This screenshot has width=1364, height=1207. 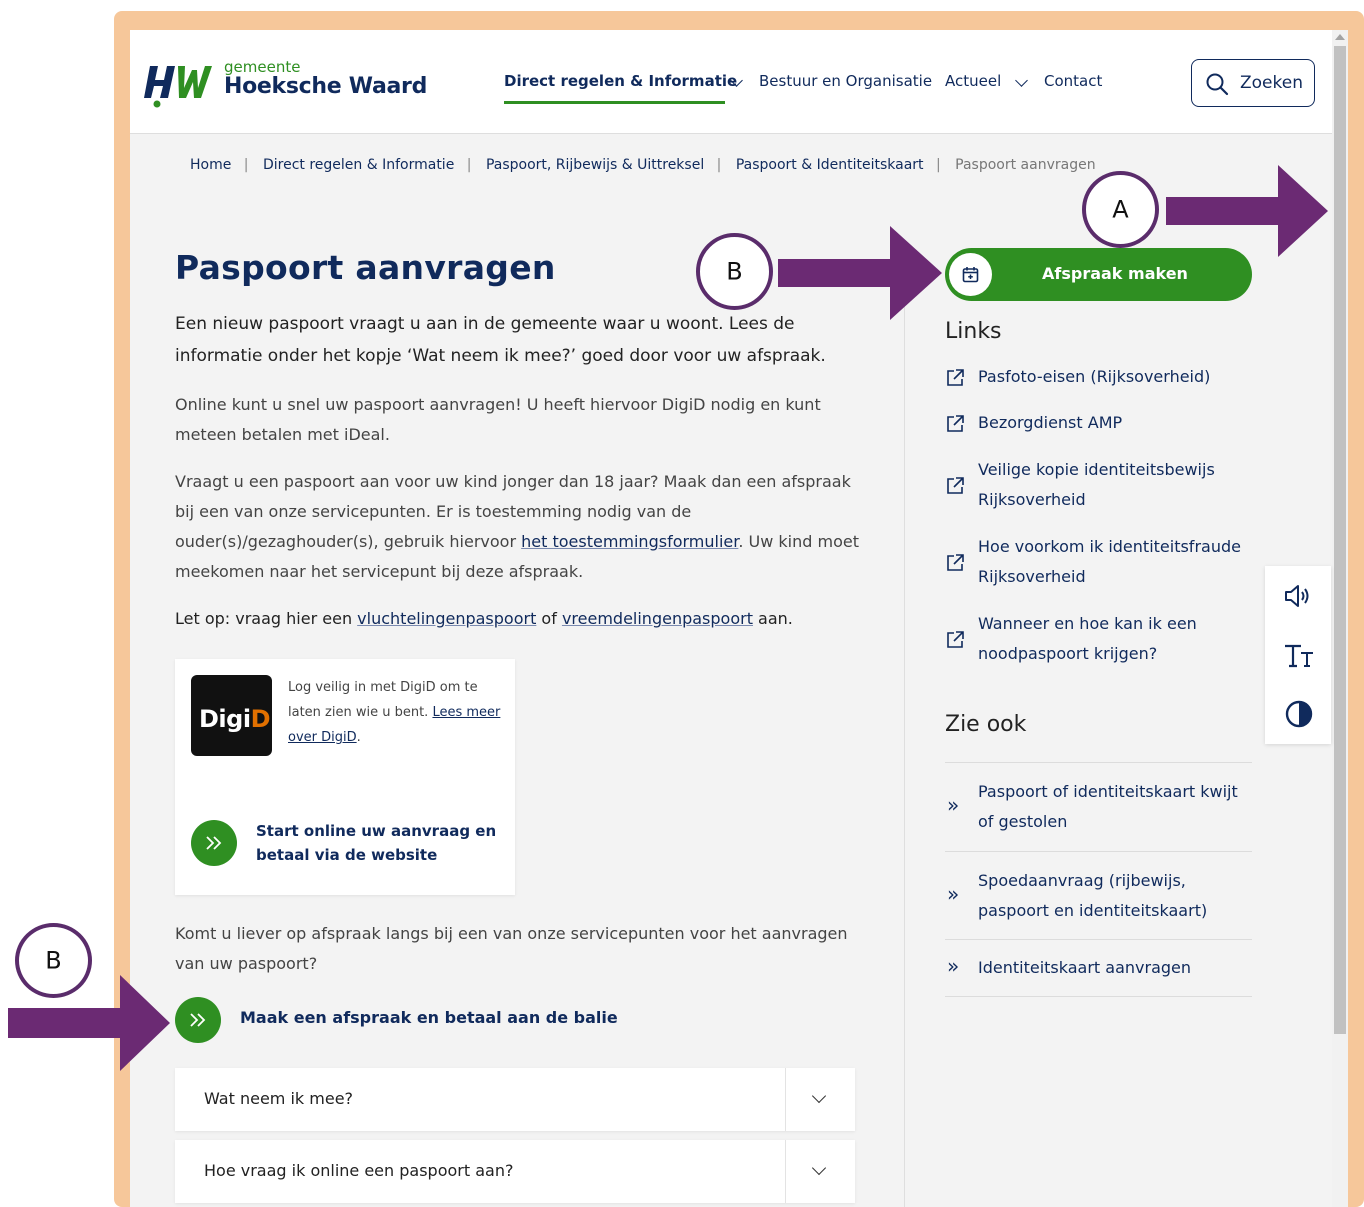 I want to click on see-also-item: » Identiteitskaart aanvragen, so click(x=1098, y=967).